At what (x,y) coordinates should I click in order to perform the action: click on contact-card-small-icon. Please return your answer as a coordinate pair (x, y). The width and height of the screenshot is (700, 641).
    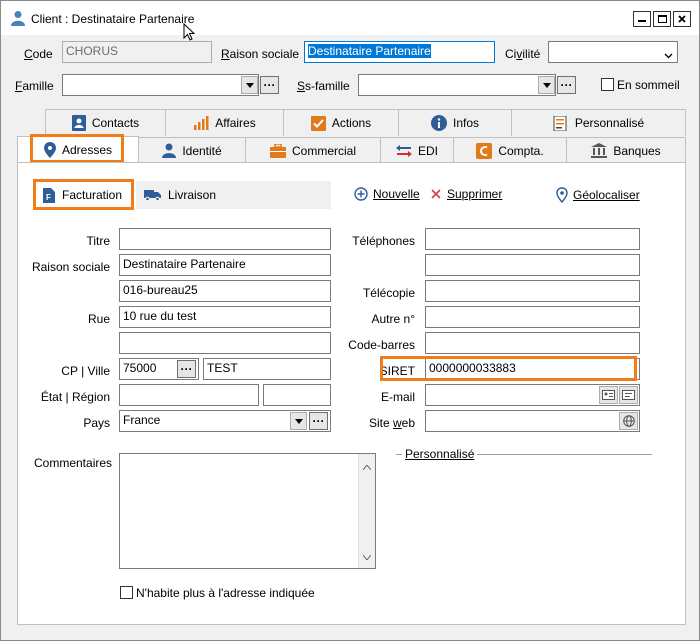
    Looking at the image, I should click on (608, 395).